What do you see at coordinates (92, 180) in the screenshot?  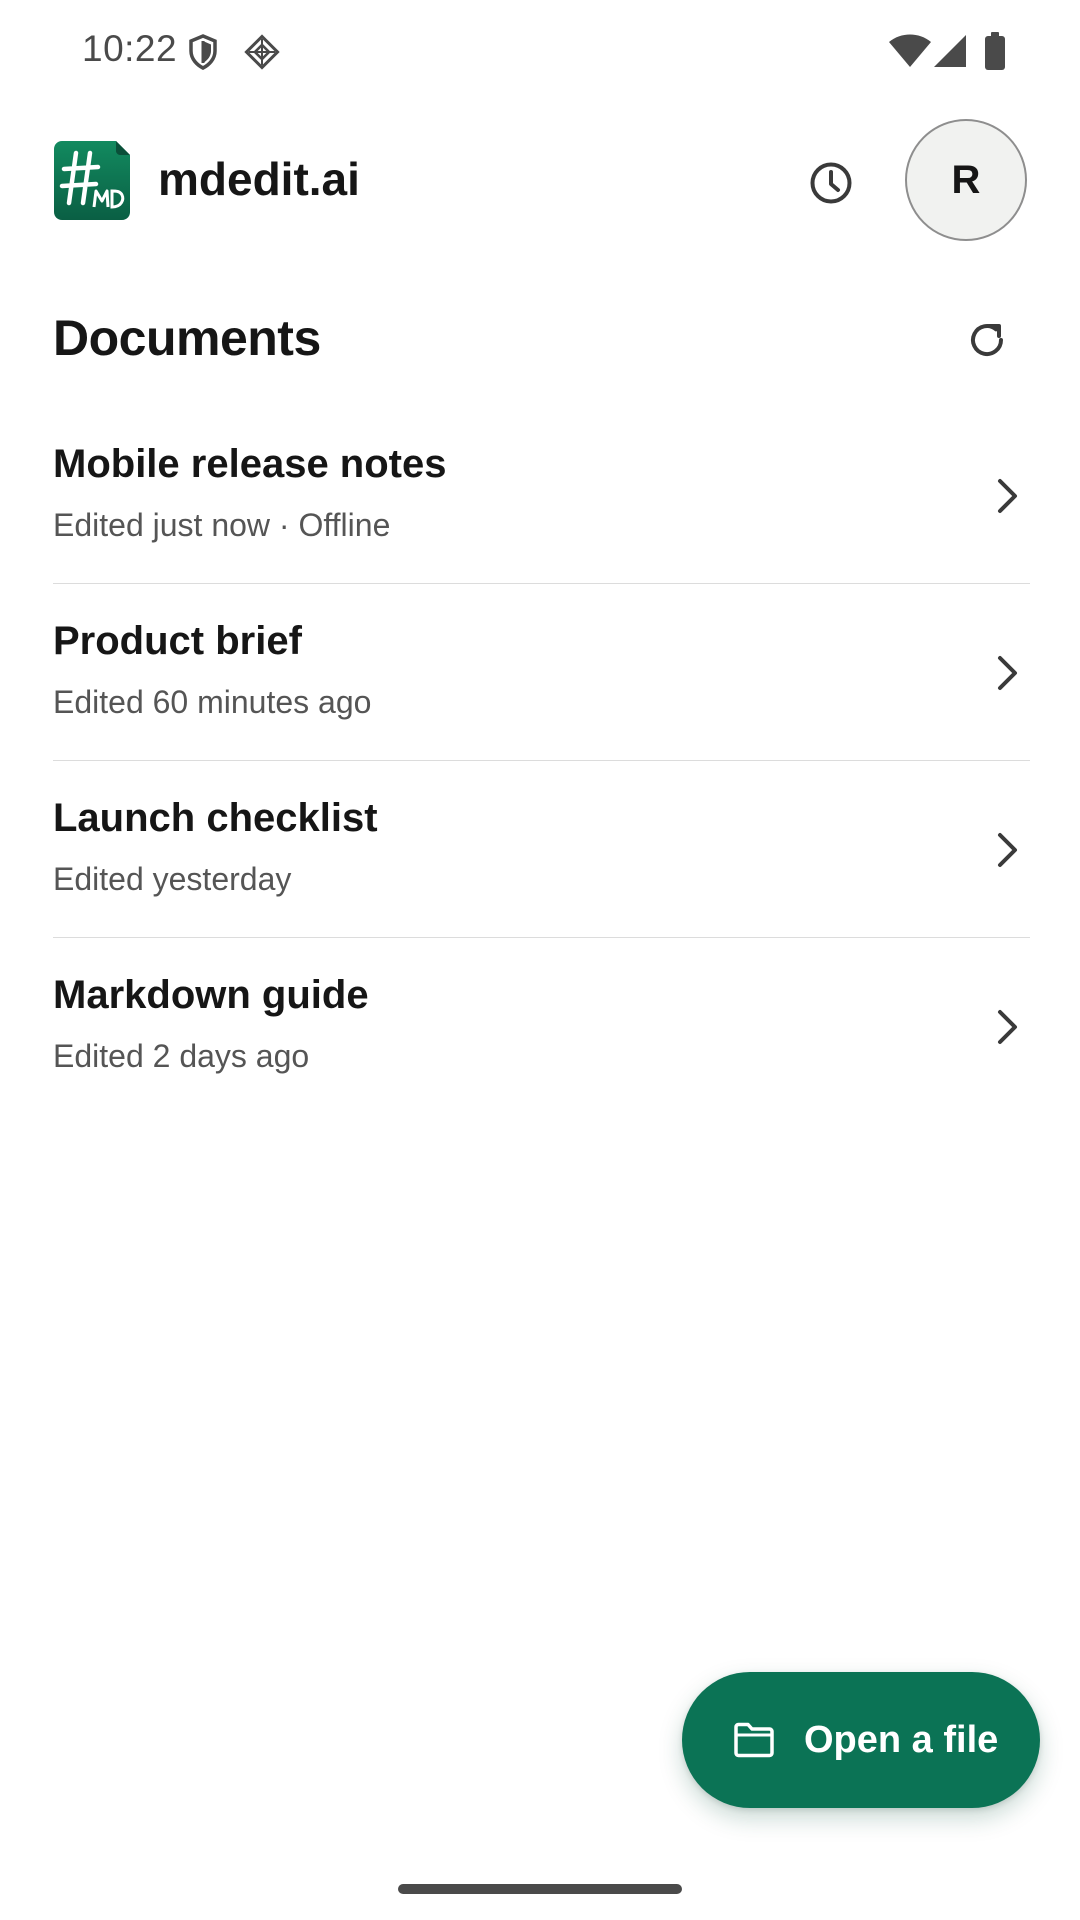 I see `app-logo` at bounding box center [92, 180].